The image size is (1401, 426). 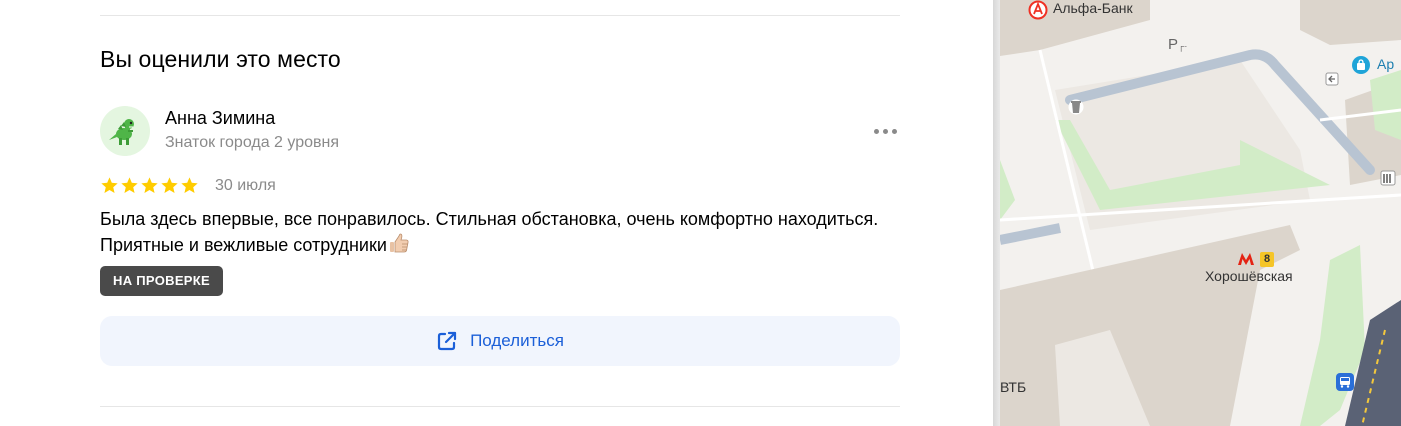 I want to click on map-label-metro-station: Хорошёвская, so click(x=1249, y=276).